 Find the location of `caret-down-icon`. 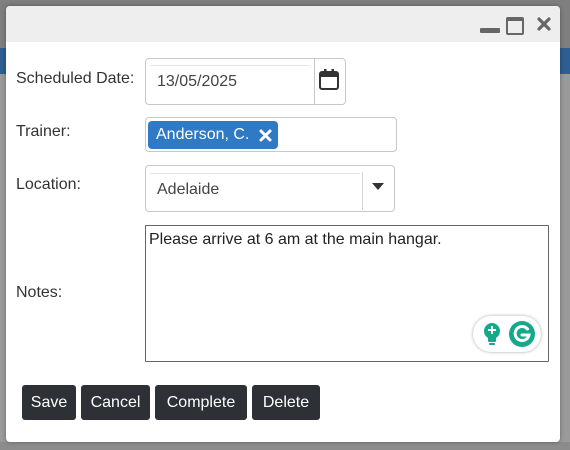

caret-down-icon is located at coordinates (378, 184).